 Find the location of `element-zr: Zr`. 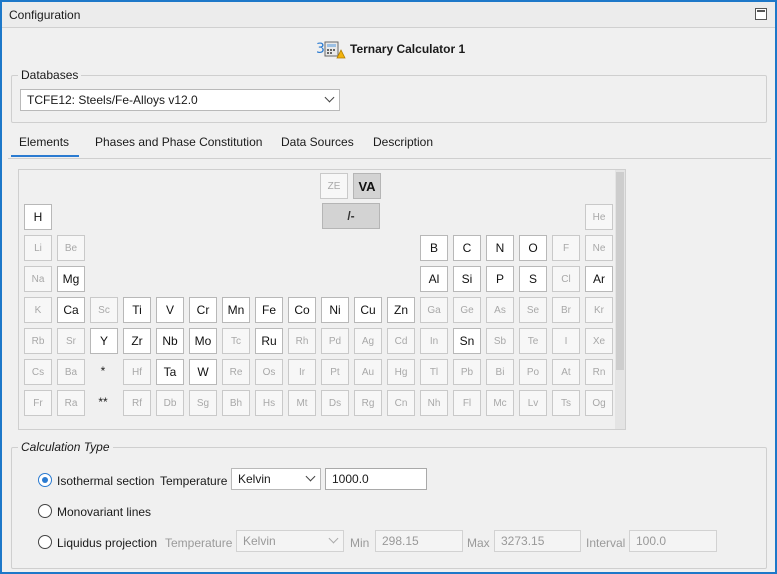

element-zr: Zr is located at coordinates (137, 341).